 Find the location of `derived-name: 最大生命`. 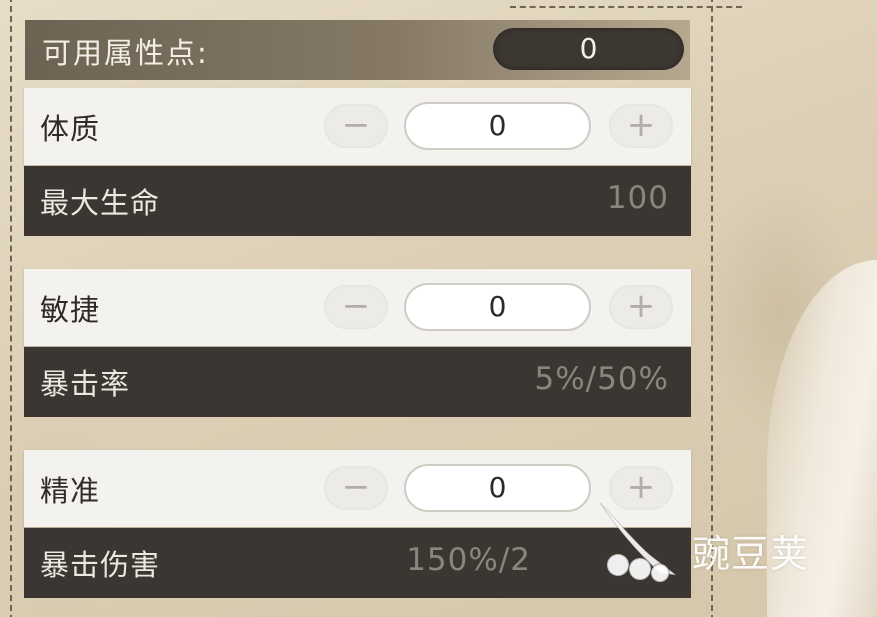

derived-name: 最大生命 is located at coordinates (100, 203).